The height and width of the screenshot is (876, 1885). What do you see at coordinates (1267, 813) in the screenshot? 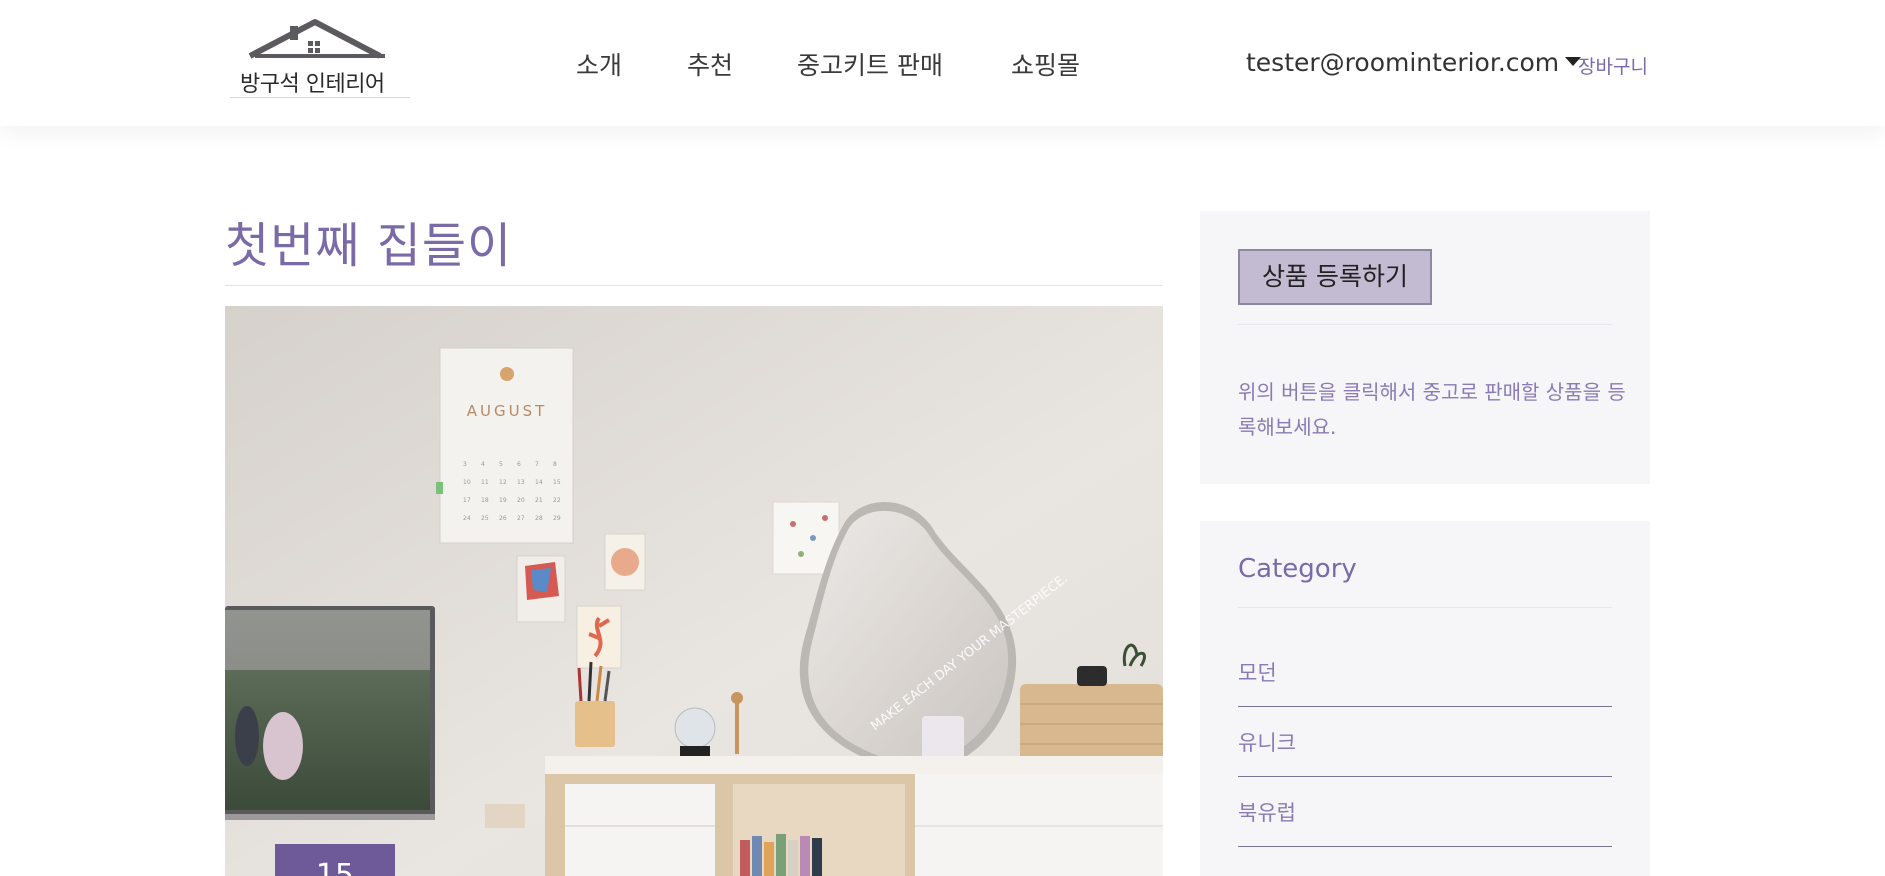
I see `category-label: 북유럽` at bounding box center [1267, 813].